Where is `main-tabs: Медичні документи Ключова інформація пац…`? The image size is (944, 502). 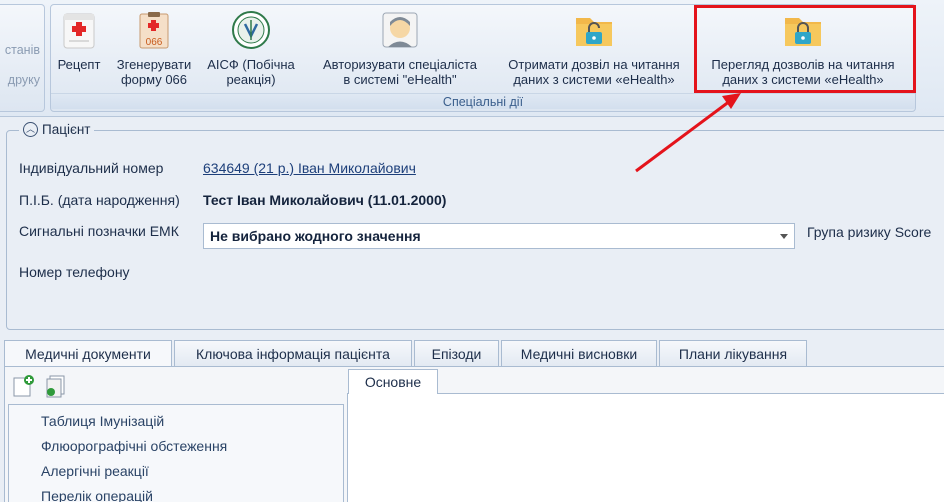
main-tabs: Медичні документи Ключова інформація пац… is located at coordinates (406, 354).